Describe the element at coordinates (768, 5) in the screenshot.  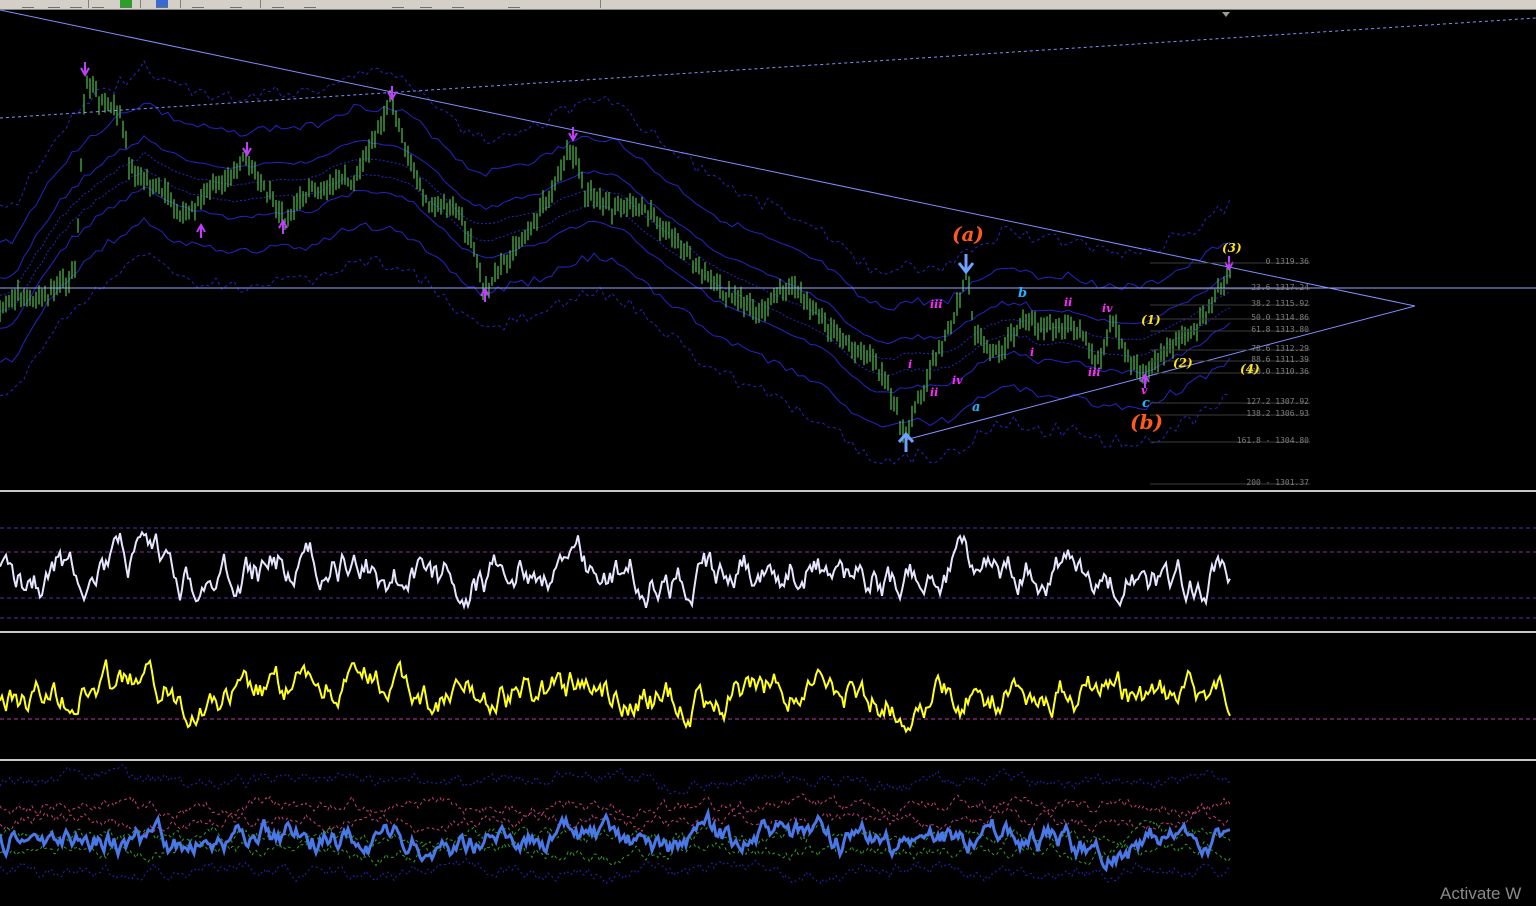
I see `chart-toolbar` at that location.